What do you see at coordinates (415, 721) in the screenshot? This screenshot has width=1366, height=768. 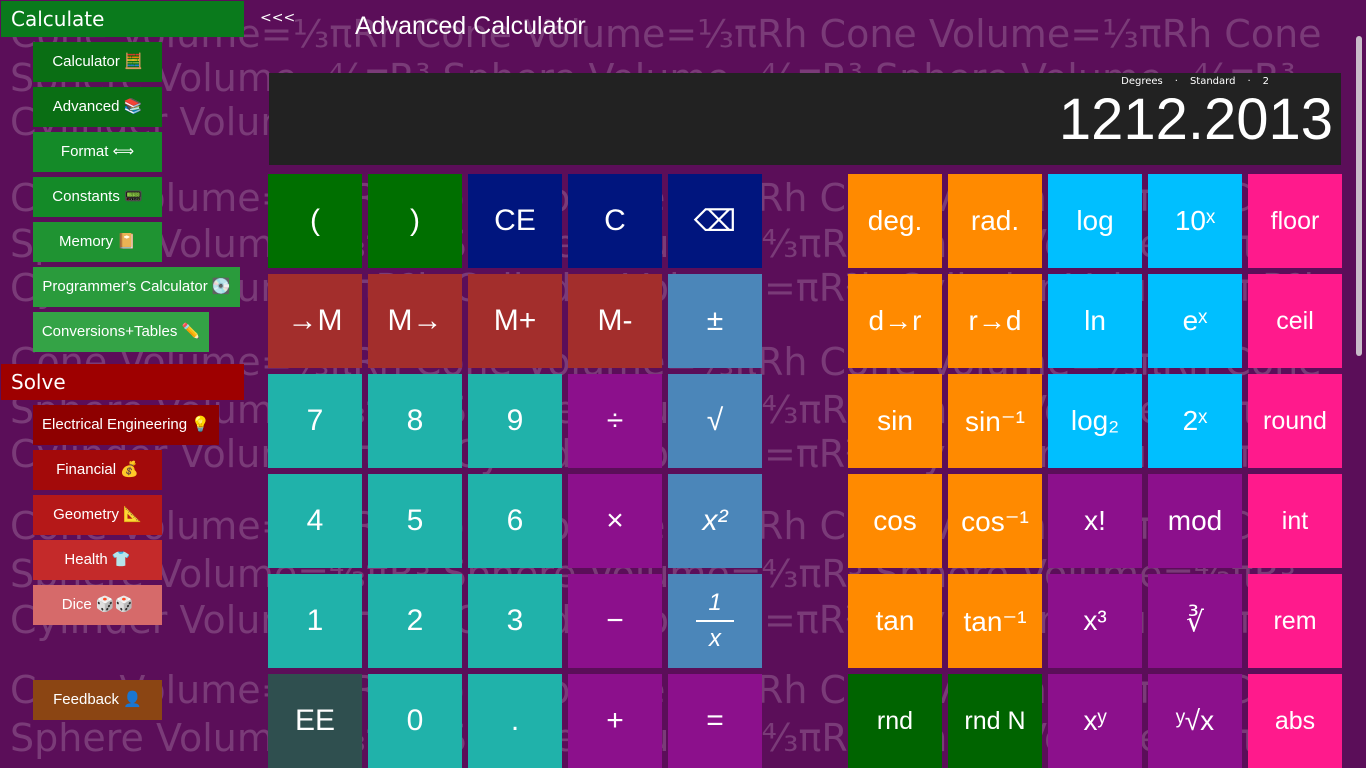 I see `key-0: 0` at bounding box center [415, 721].